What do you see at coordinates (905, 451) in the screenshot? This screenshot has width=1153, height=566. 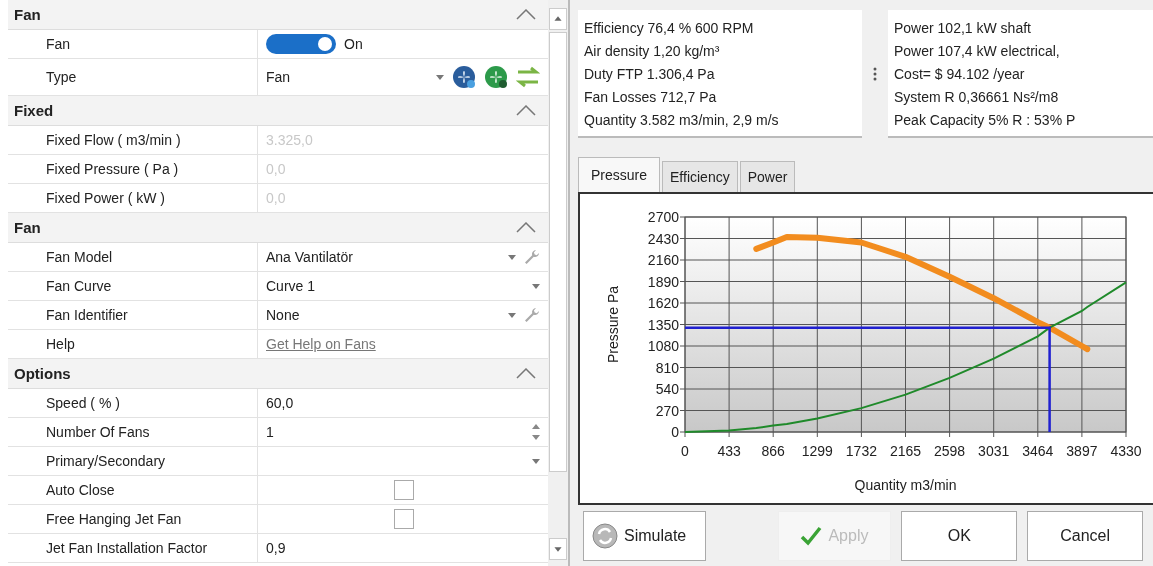 I see `x-tick-label: 2165` at bounding box center [905, 451].